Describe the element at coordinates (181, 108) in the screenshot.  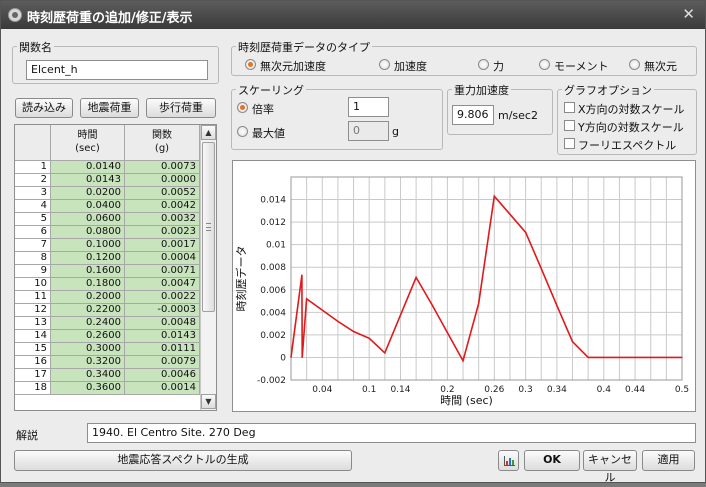
I see `walking-load-button: 歩行荷重` at that location.